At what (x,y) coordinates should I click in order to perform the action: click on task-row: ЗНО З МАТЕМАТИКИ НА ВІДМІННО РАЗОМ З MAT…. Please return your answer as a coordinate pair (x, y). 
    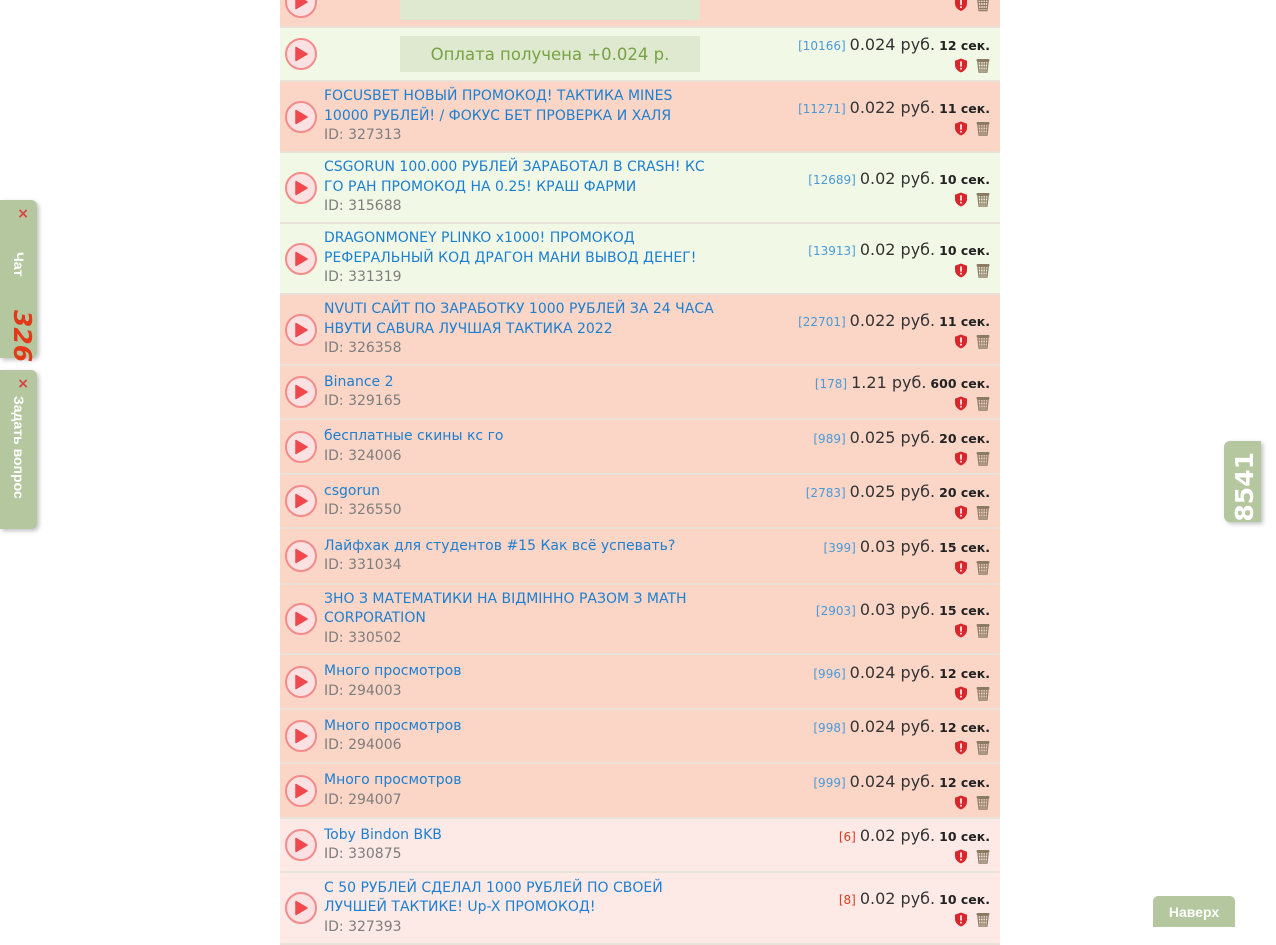
    Looking at the image, I should click on (640, 620).